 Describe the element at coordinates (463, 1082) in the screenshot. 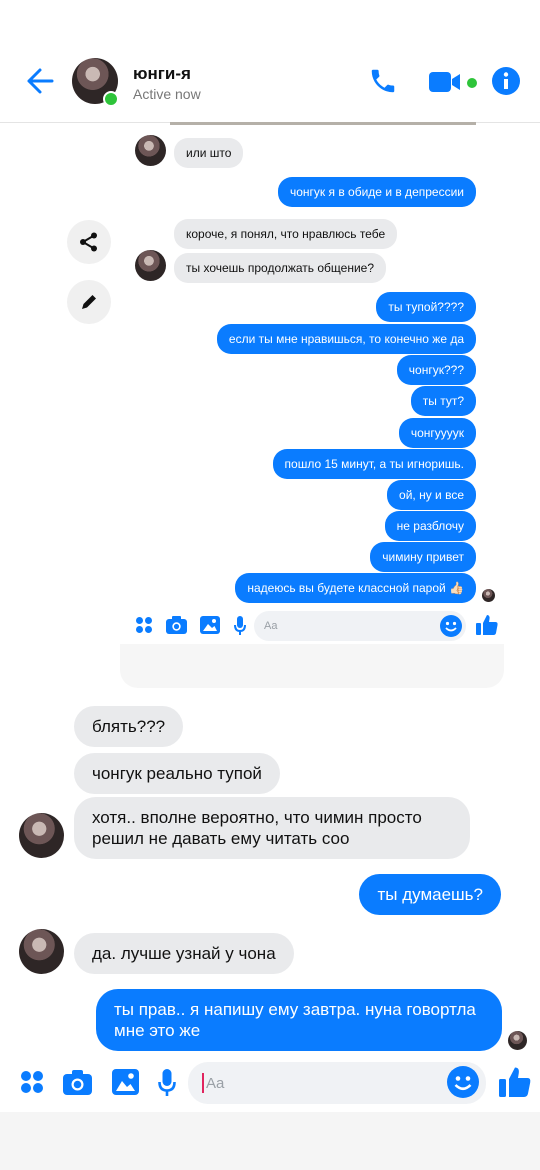

I see `emoji-icon` at that location.